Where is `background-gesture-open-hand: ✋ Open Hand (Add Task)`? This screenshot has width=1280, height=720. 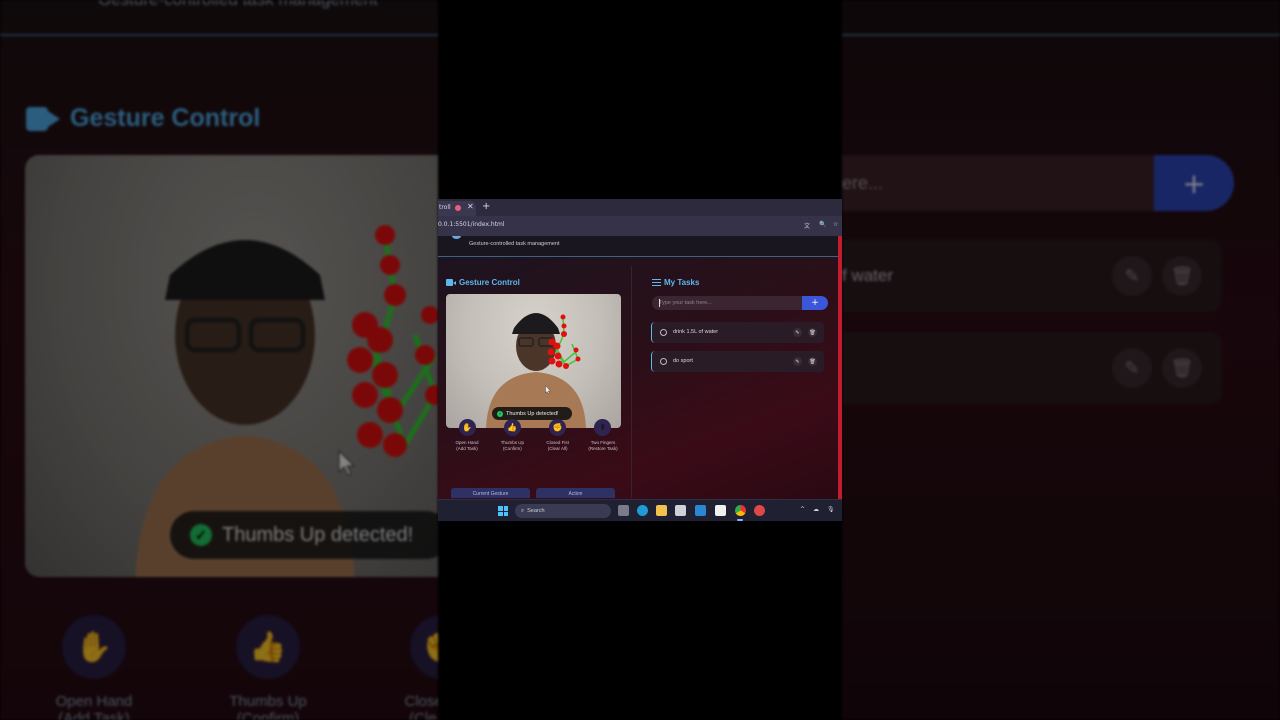 background-gesture-open-hand: ✋ Open Hand (Add Task) is located at coordinates (94, 667).